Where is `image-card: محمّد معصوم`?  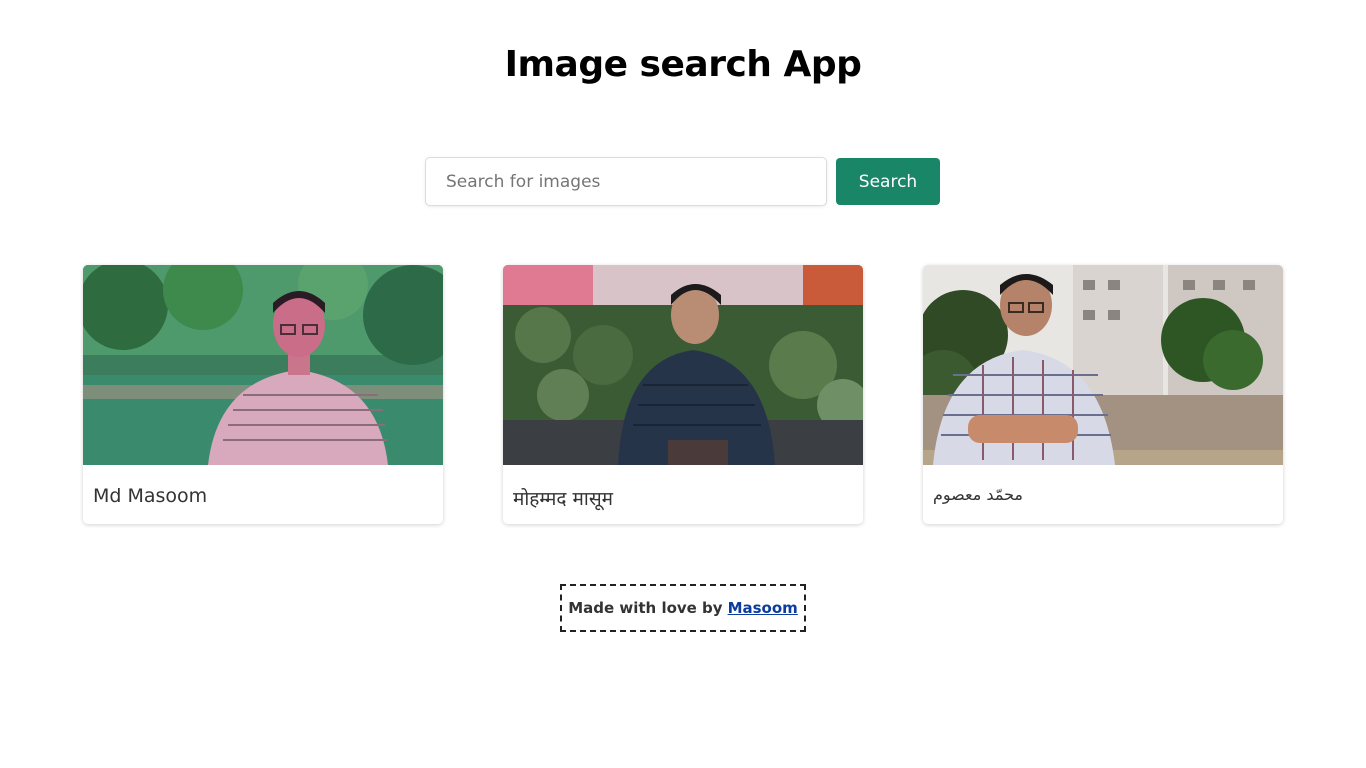
image-card: محمّد معصوم is located at coordinates (1103, 394).